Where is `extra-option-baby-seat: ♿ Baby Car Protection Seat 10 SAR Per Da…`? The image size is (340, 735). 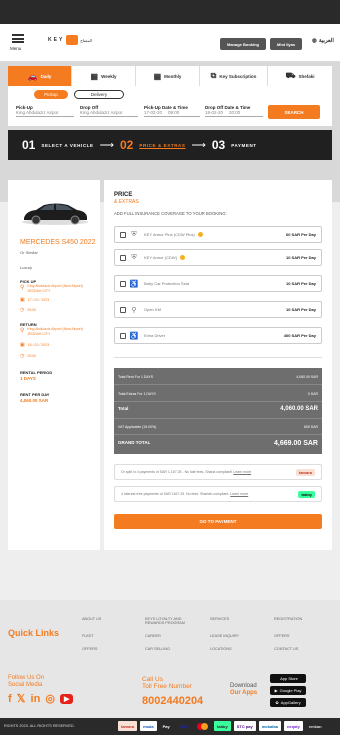
extra-option-baby-seat: ♿ Baby Car Protection Seat 10 SAR Per Da… is located at coordinates (218, 283).